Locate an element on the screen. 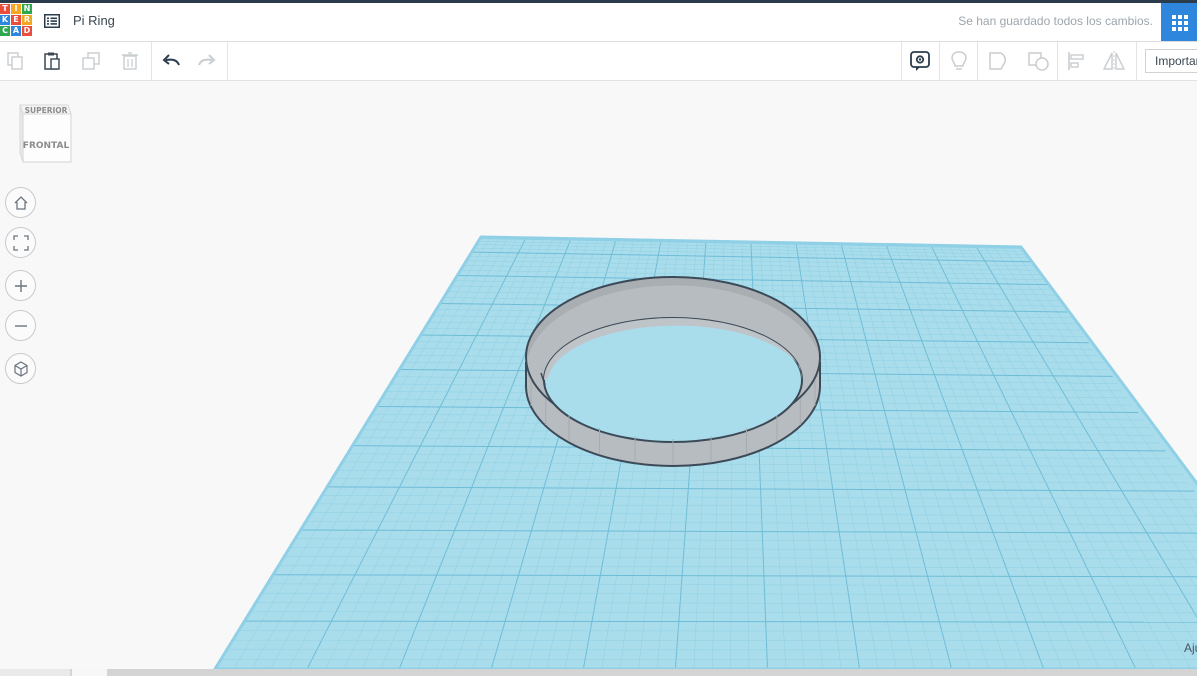  view-cube-front-label: FRONTAL is located at coordinates (46, 146).